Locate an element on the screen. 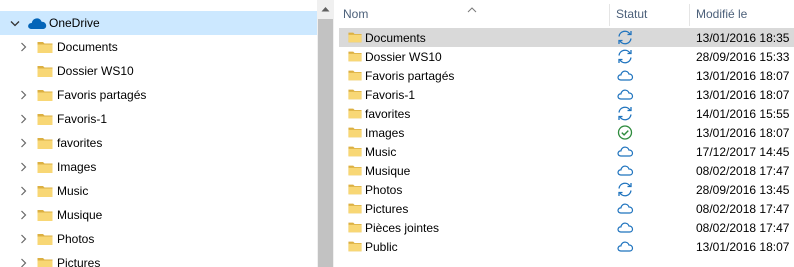  file-row: Dossier WS10 28/09/2016 15:33 is located at coordinates (566, 56).